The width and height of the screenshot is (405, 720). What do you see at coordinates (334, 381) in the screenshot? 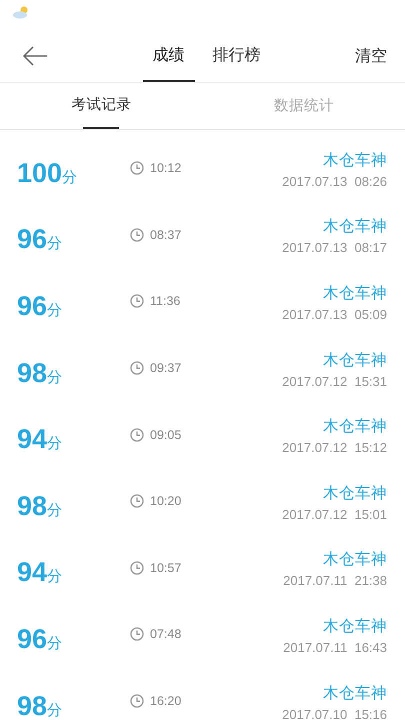
I see `exam-date: 2017.07.12 15:31` at bounding box center [334, 381].